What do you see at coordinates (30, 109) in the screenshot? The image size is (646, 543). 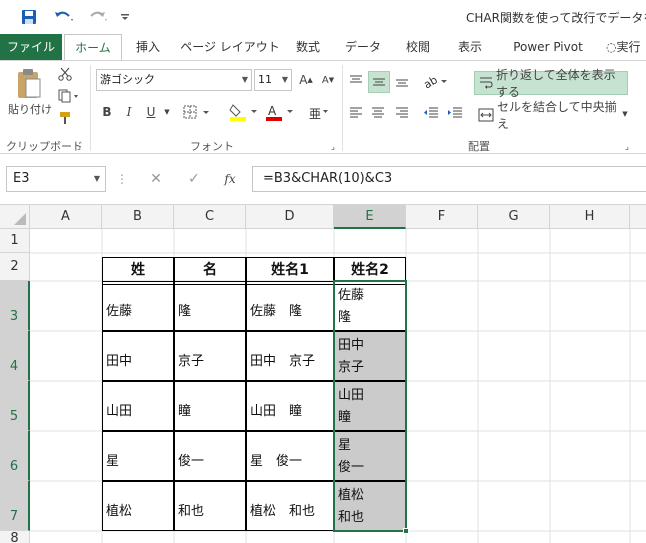 I see `paste-button: 貼り付け` at bounding box center [30, 109].